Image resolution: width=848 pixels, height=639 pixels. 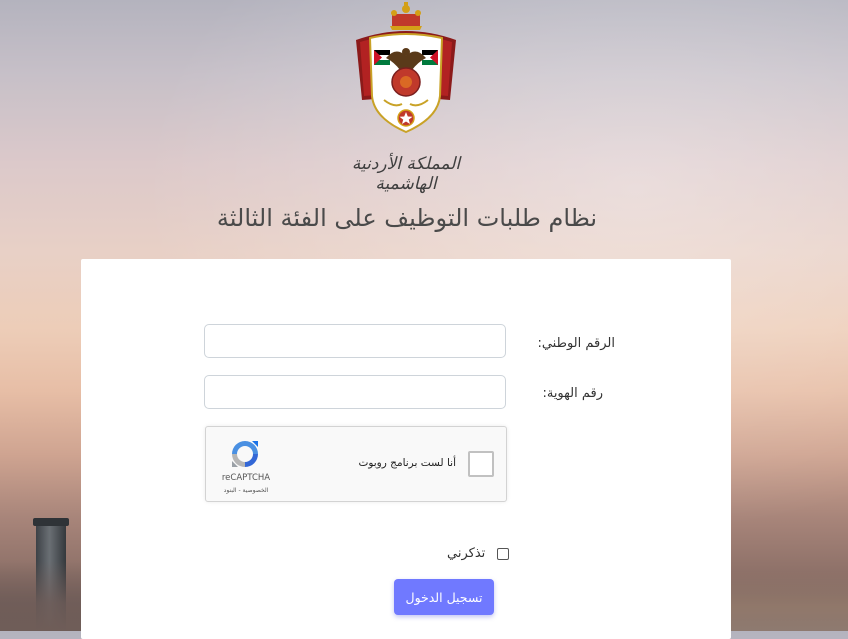 What do you see at coordinates (406, 16) in the screenshot?
I see `crown-icon` at bounding box center [406, 16].